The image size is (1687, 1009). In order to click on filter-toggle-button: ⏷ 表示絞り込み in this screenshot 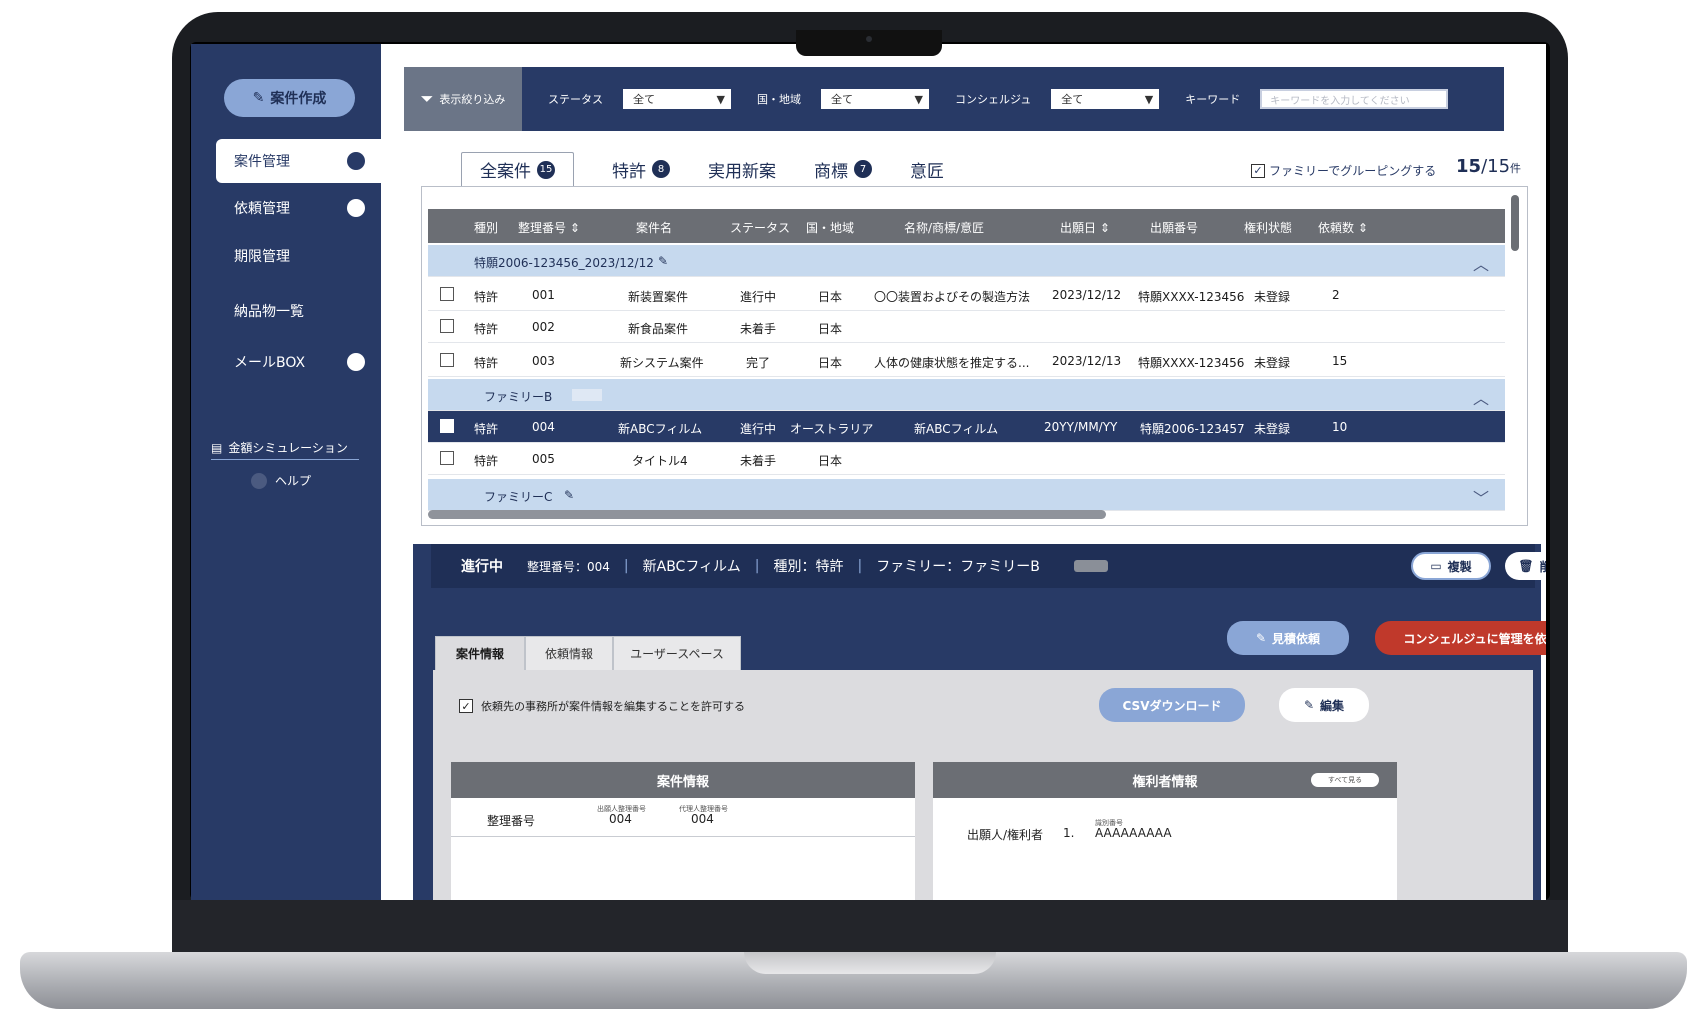, I will do `click(463, 99)`.